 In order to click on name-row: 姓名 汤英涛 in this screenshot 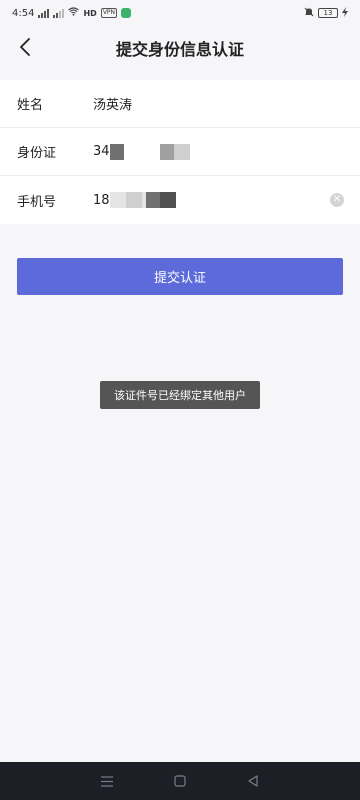, I will do `click(180, 104)`.